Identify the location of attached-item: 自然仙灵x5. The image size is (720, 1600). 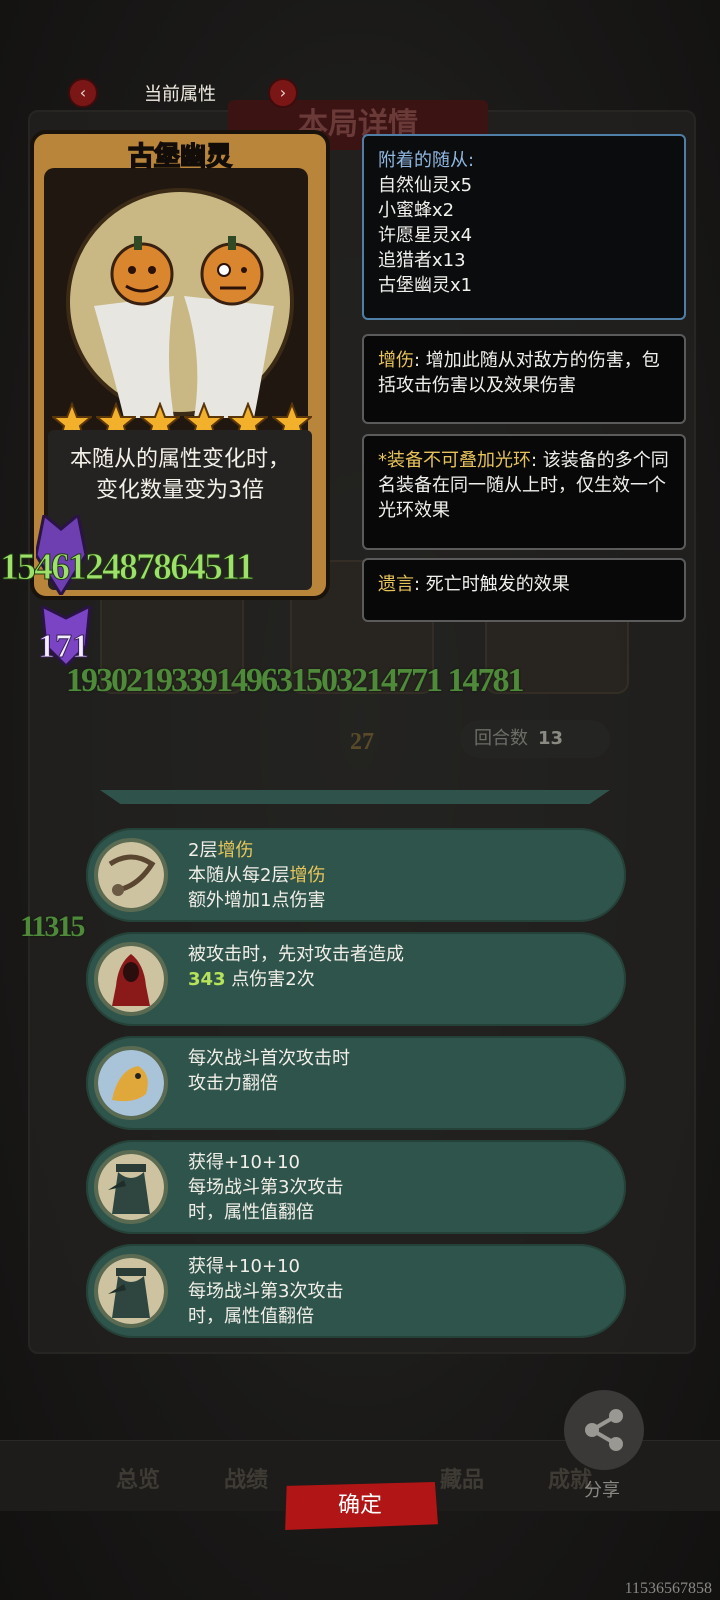
(425, 185).